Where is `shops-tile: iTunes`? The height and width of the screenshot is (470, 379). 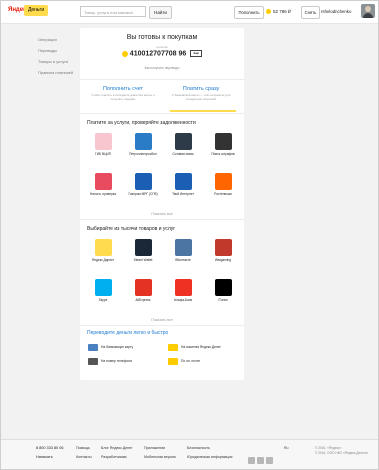 shops-tile: iTunes is located at coordinates (223, 291).